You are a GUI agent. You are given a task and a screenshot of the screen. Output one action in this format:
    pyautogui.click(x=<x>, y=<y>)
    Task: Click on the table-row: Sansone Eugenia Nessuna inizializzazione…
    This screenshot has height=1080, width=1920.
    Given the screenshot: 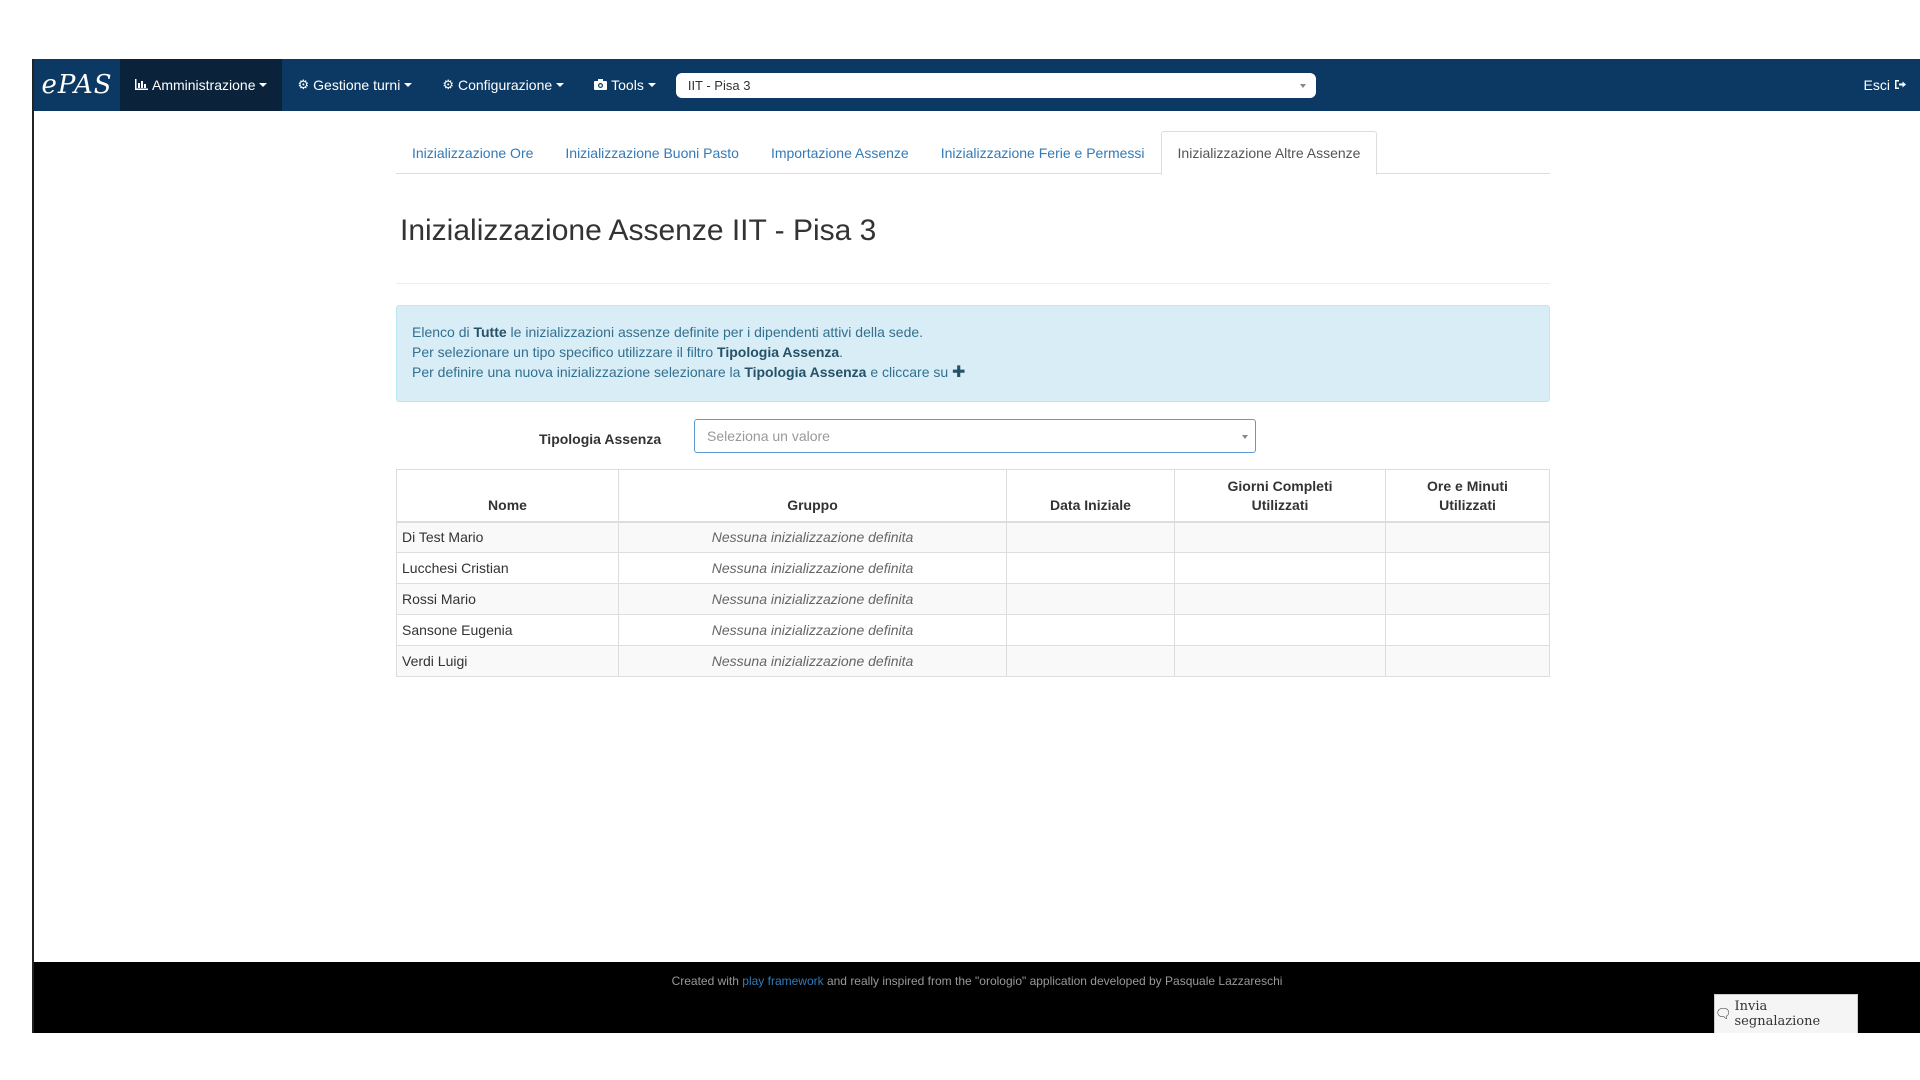 What is the action you would take?
    pyautogui.click(x=973, y=630)
    